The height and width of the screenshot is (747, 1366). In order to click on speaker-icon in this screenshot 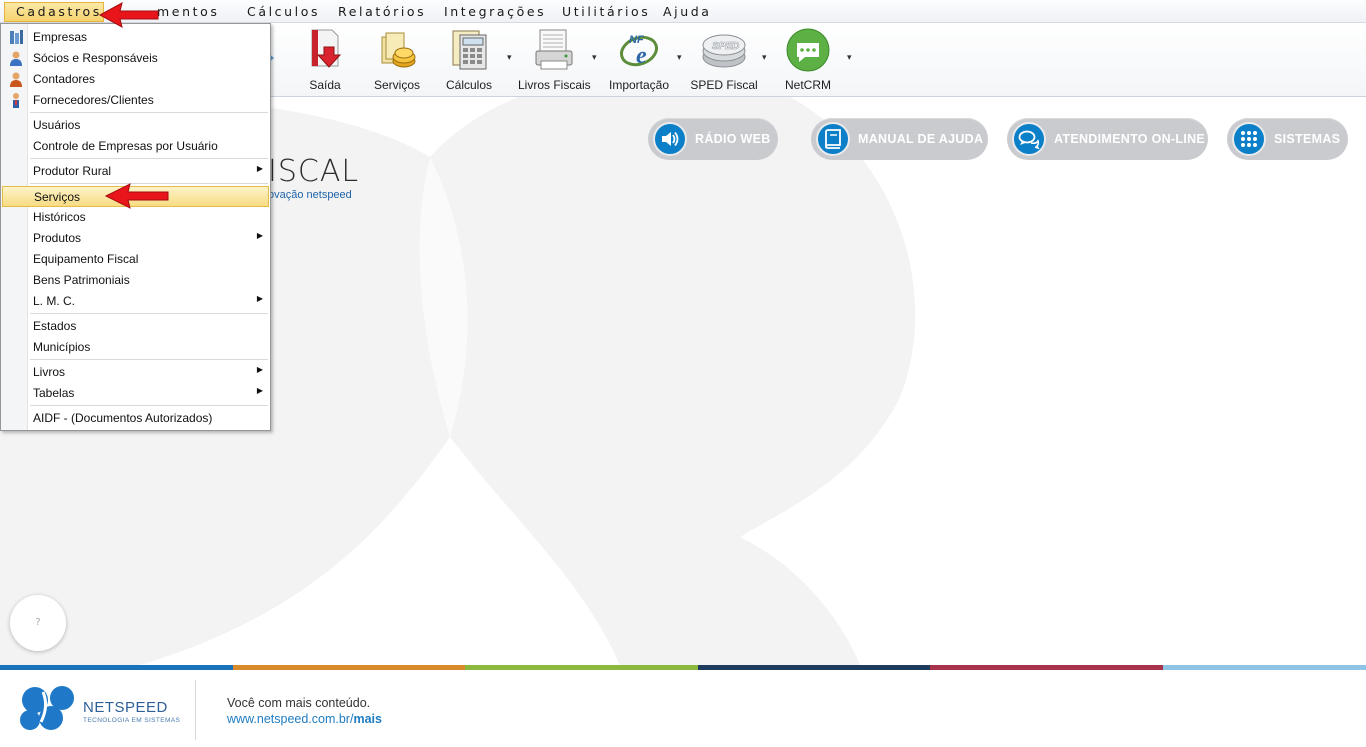, I will do `click(670, 139)`.